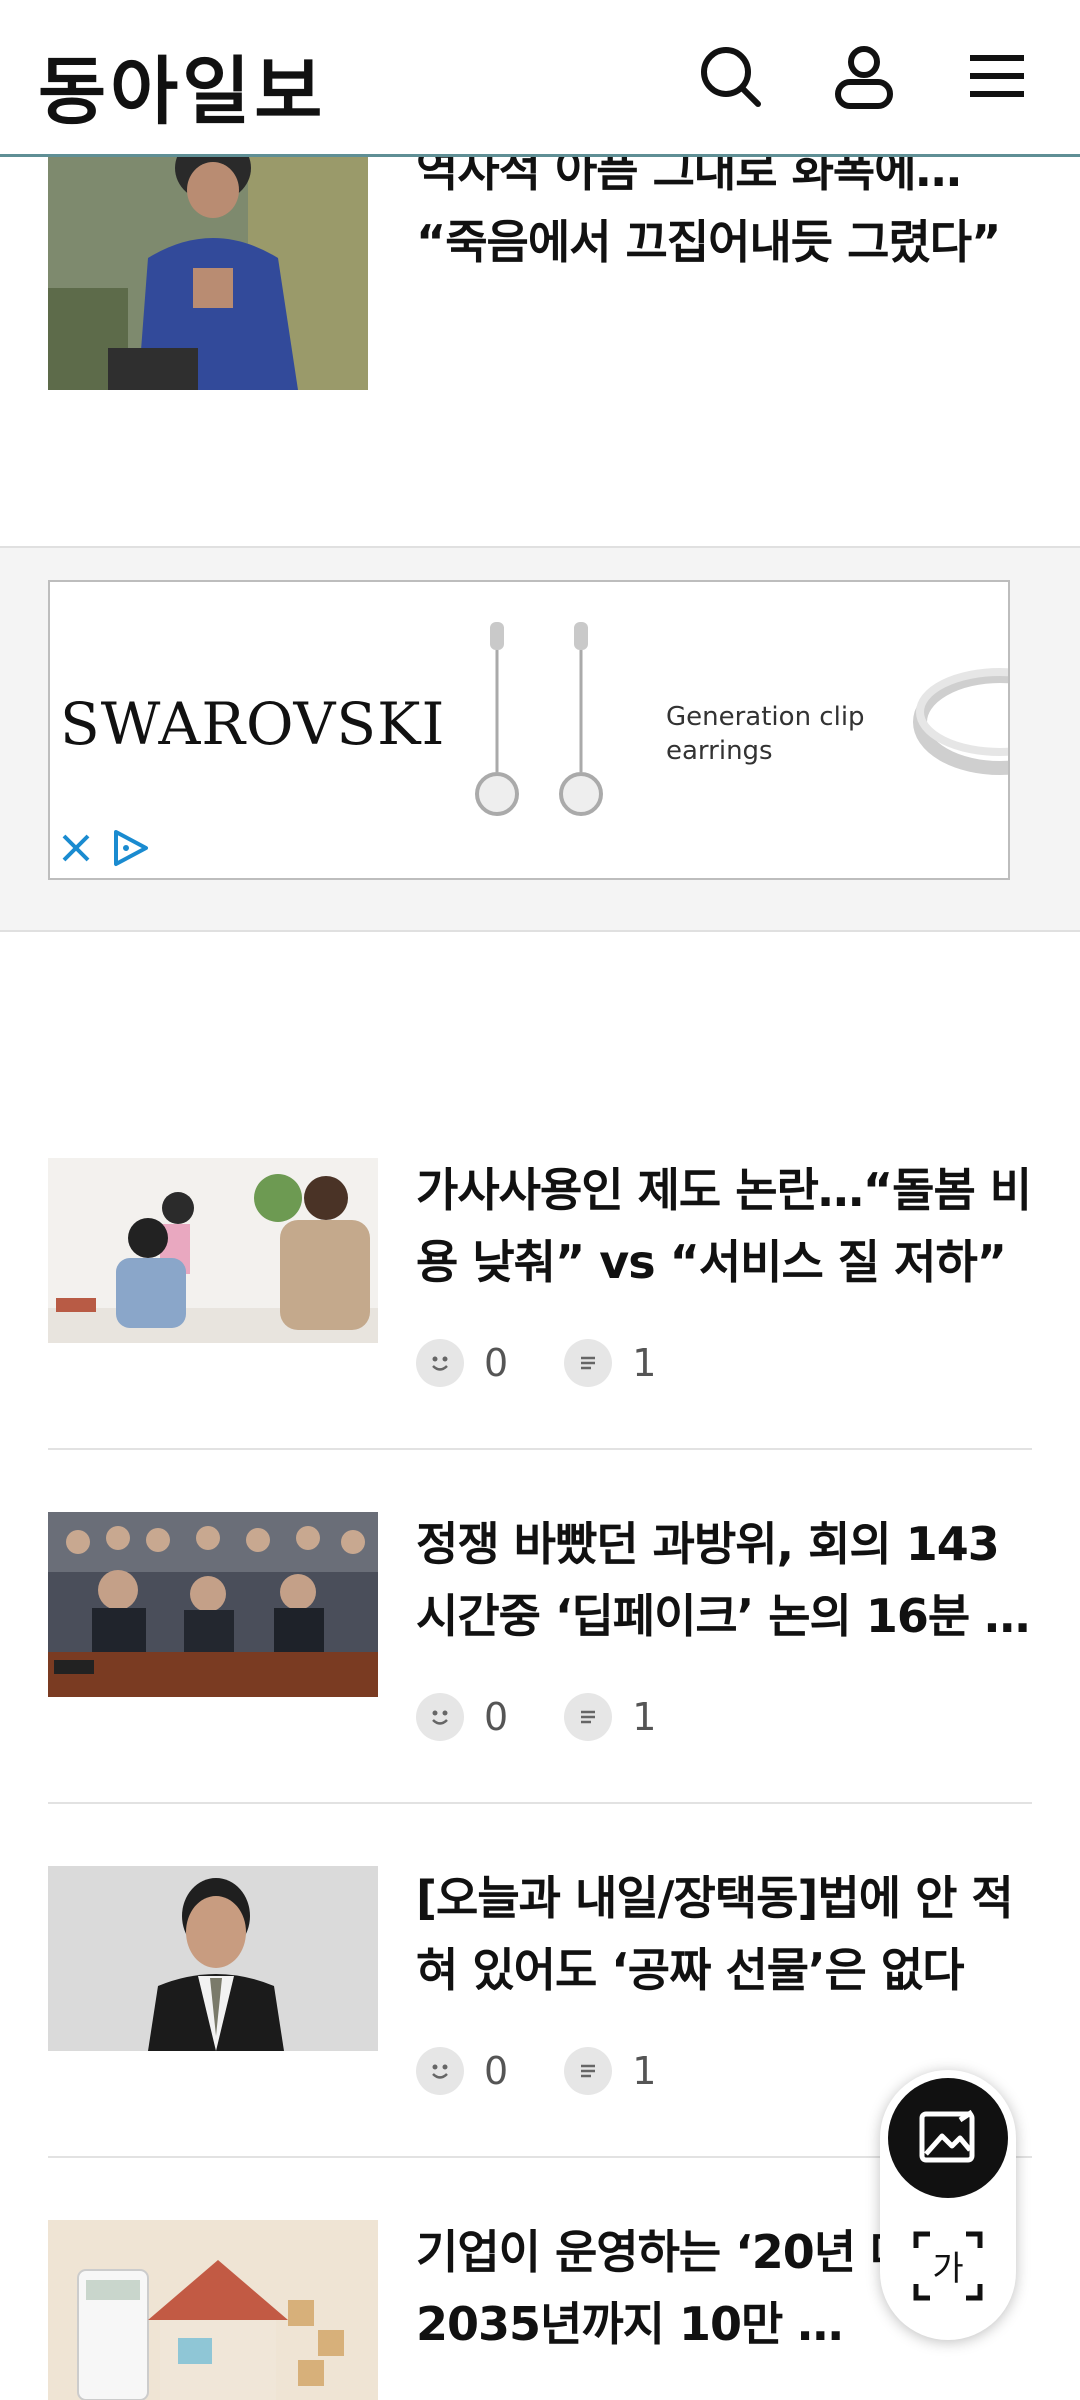 The height and width of the screenshot is (2400, 1080). Describe the element at coordinates (765, 717) in the screenshot. I see `ad-text-line1: Generation clip` at that location.